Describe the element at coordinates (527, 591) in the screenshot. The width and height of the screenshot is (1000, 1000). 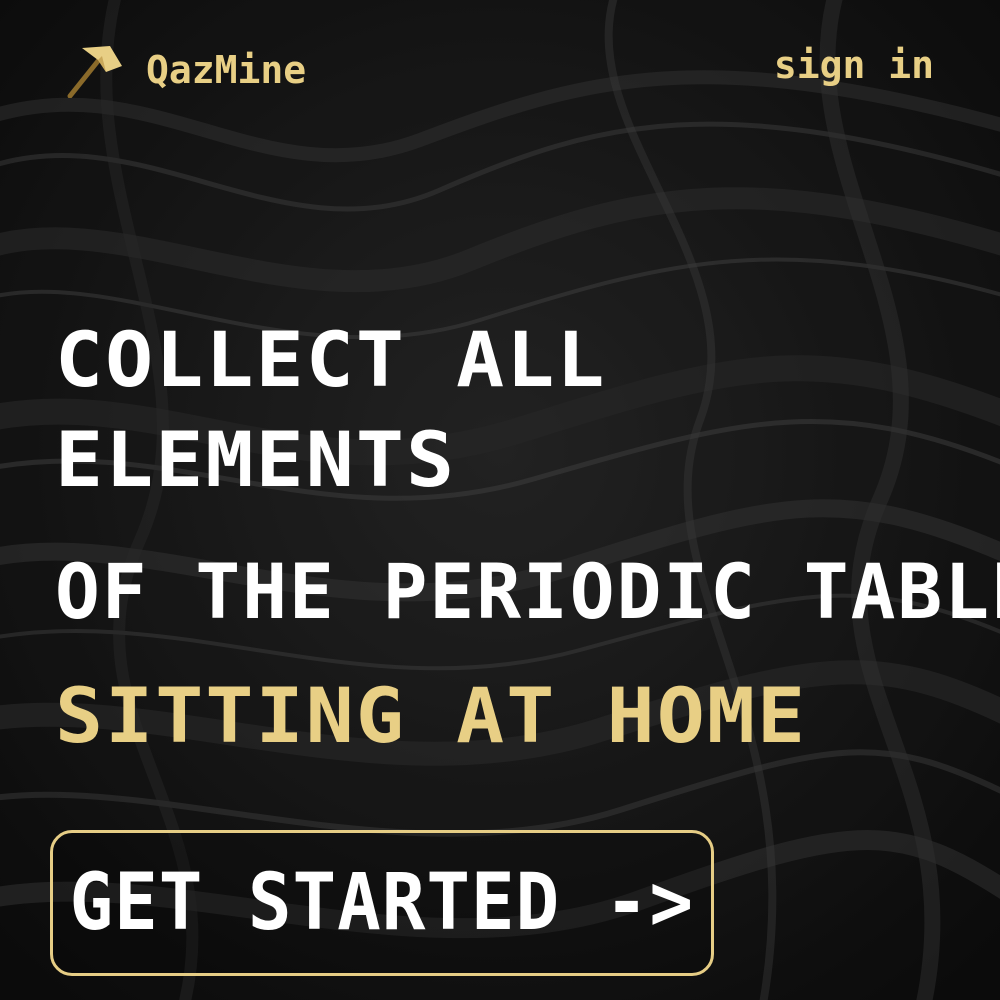
I see `headline-line-3: OF THE PERIODIC TABLE` at that location.